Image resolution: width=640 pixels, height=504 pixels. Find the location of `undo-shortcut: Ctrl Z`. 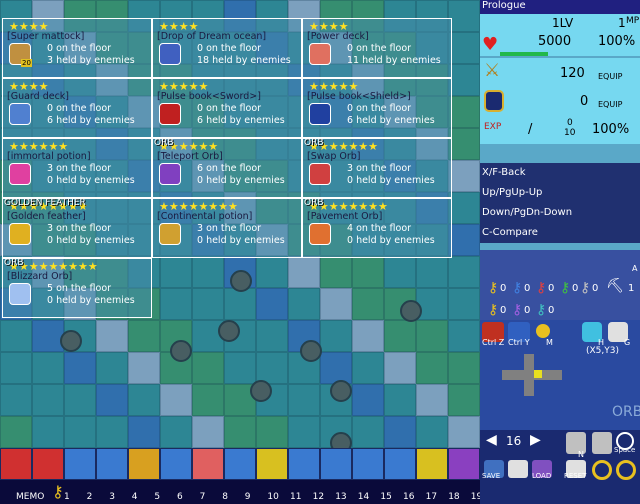

undo-shortcut: Ctrl Z is located at coordinates (493, 342).